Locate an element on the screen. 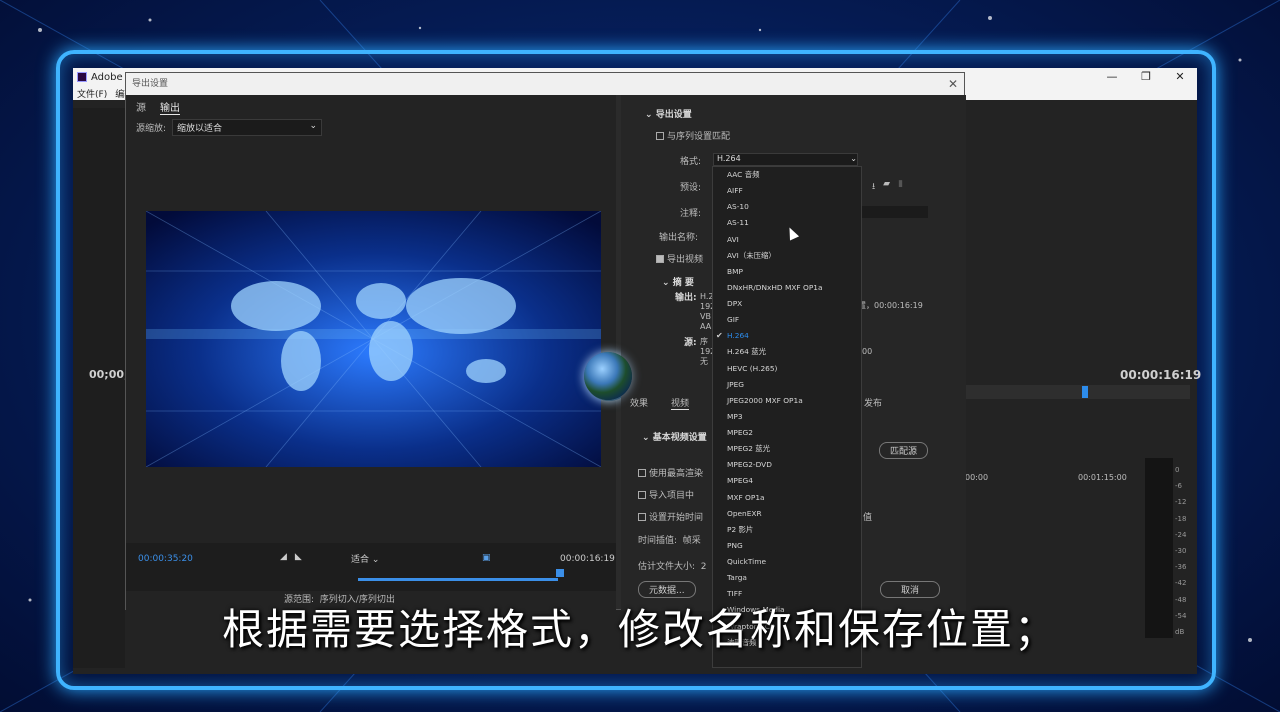 Image resolution: width=1280 pixels, height=712 pixels. format-option: DPX is located at coordinates (787, 304).